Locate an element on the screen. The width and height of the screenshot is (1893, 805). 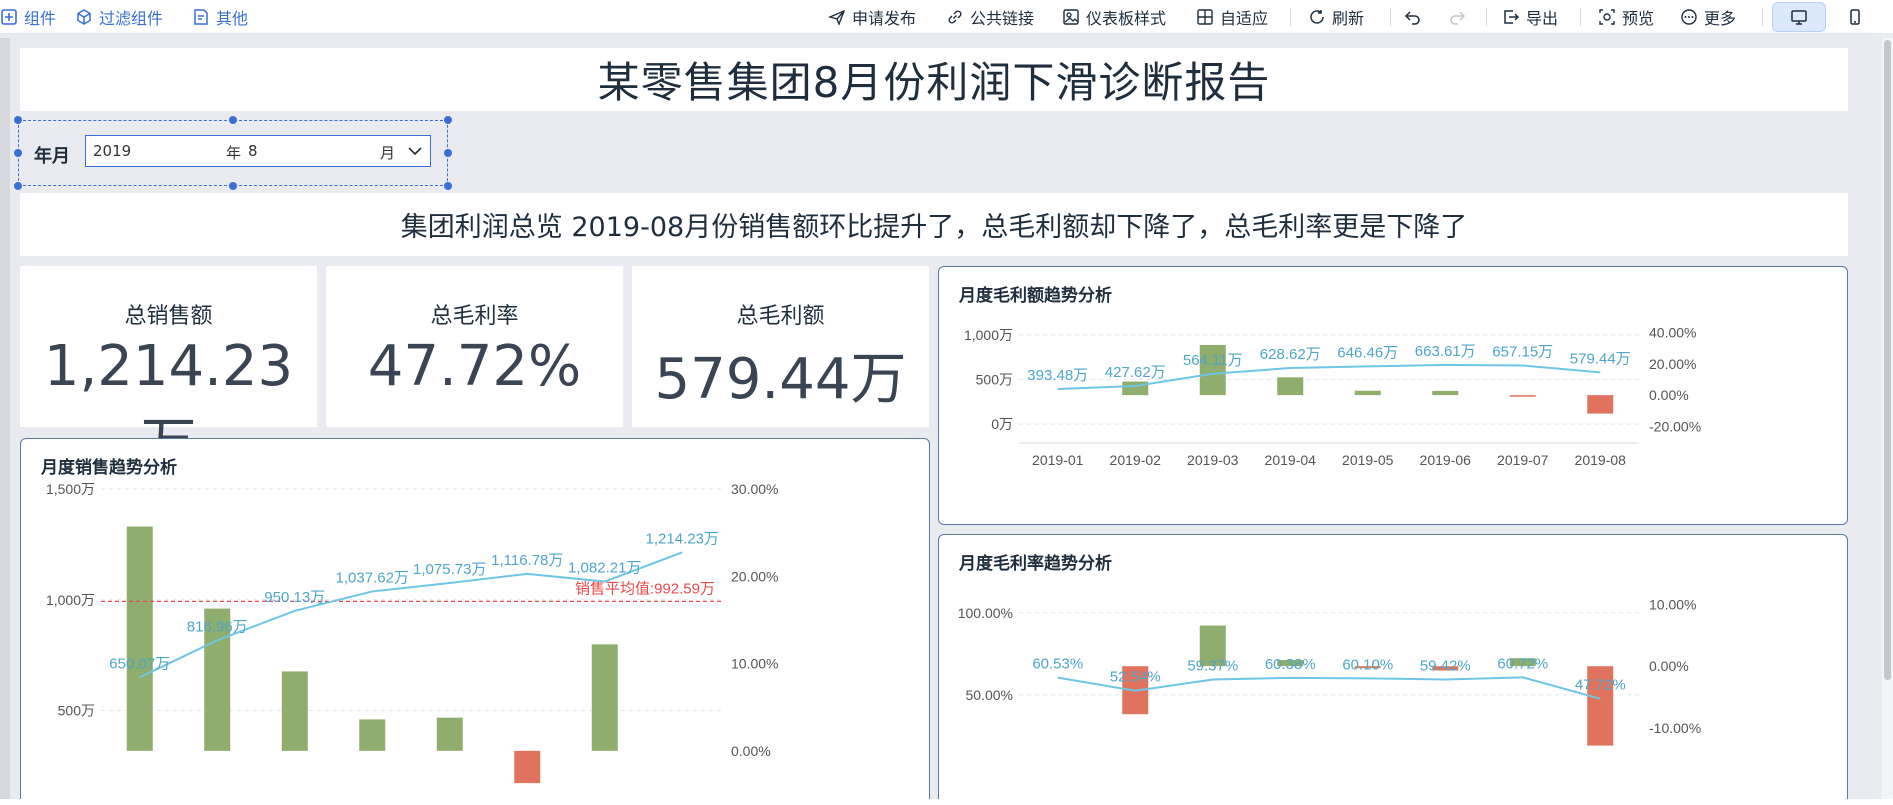
scrollbar-thumb is located at coordinates (1887, 360).